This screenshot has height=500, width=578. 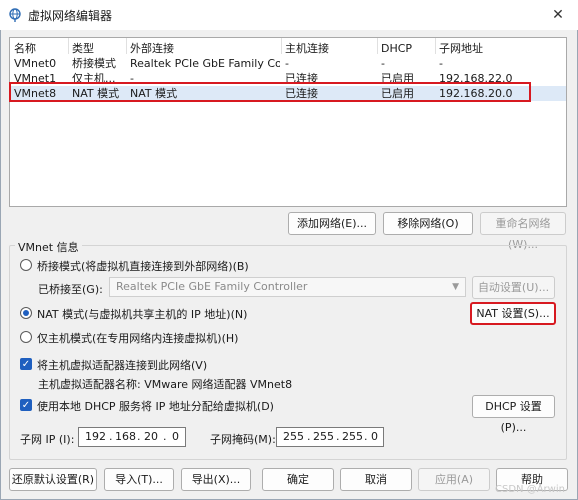 What do you see at coordinates (26, 337) in the screenshot?
I see `host-only-radio` at bounding box center [26, 337].